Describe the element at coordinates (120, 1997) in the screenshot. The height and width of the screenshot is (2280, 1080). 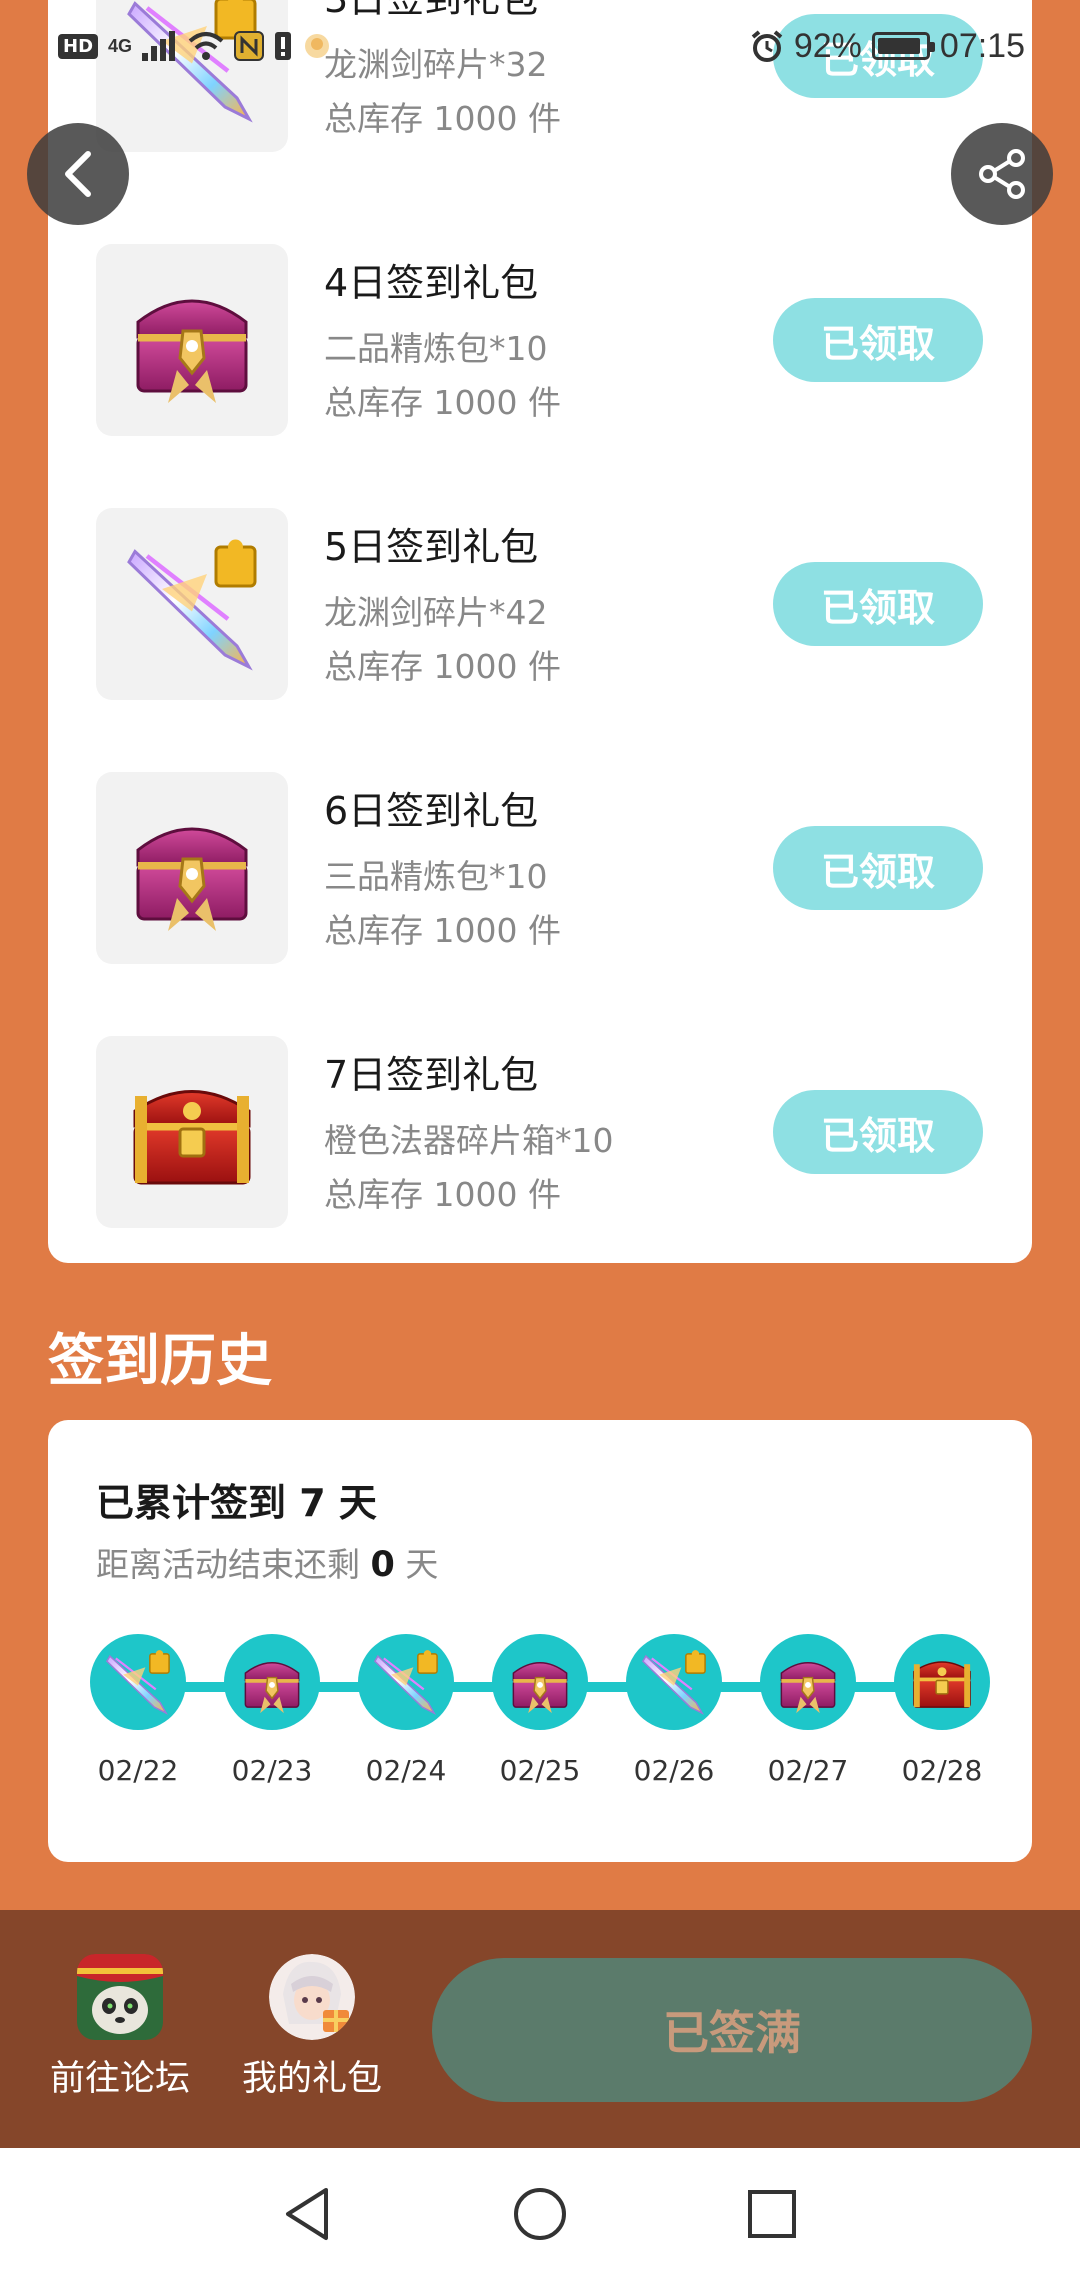
I see `forum-game-icon` at that location.